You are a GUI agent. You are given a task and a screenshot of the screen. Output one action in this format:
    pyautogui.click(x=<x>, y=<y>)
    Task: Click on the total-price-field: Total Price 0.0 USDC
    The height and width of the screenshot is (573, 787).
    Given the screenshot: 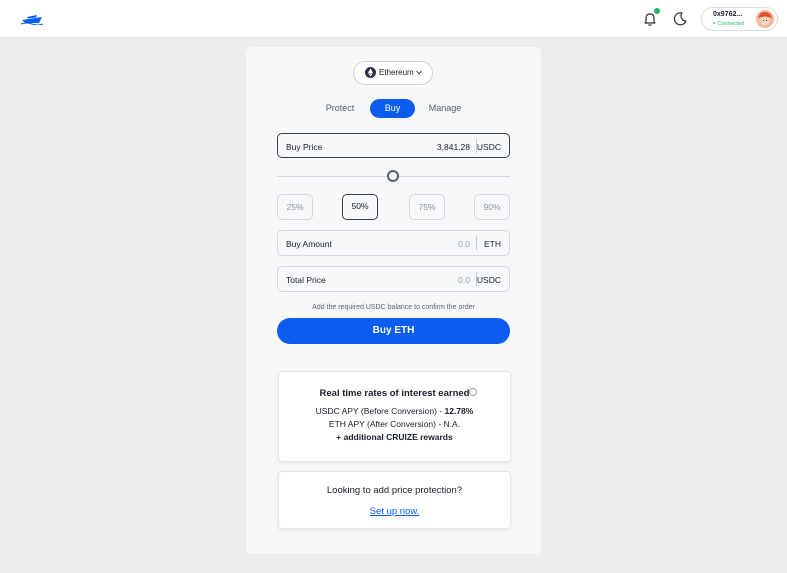 What is the action you would take?
    pyautogui.click(x=393, y=279)
    